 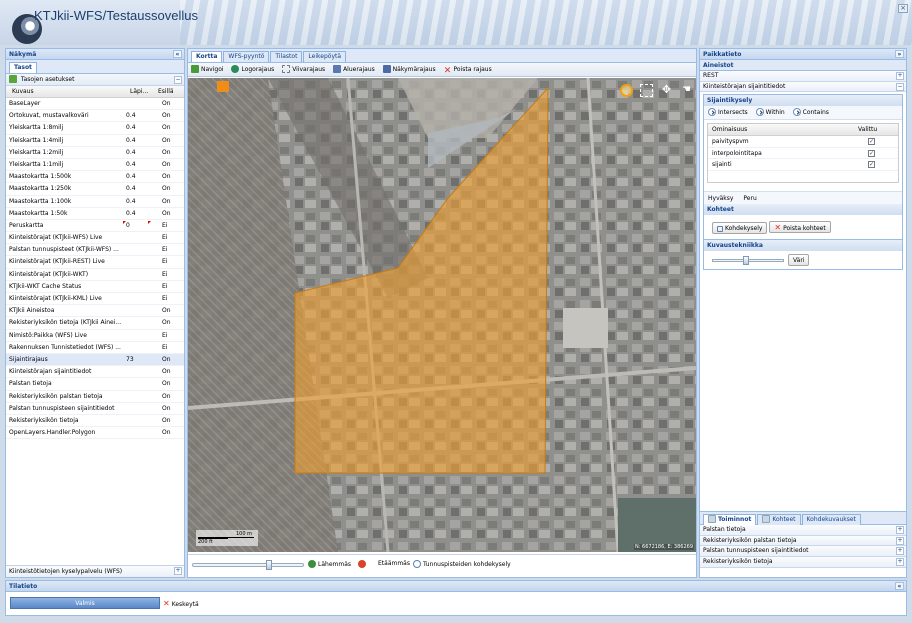 What do you see at coordinates (95, 360) in the screenshot?
I see `layer-row: Sijaintirajaus 73 On` at bounding box center [95, 360].